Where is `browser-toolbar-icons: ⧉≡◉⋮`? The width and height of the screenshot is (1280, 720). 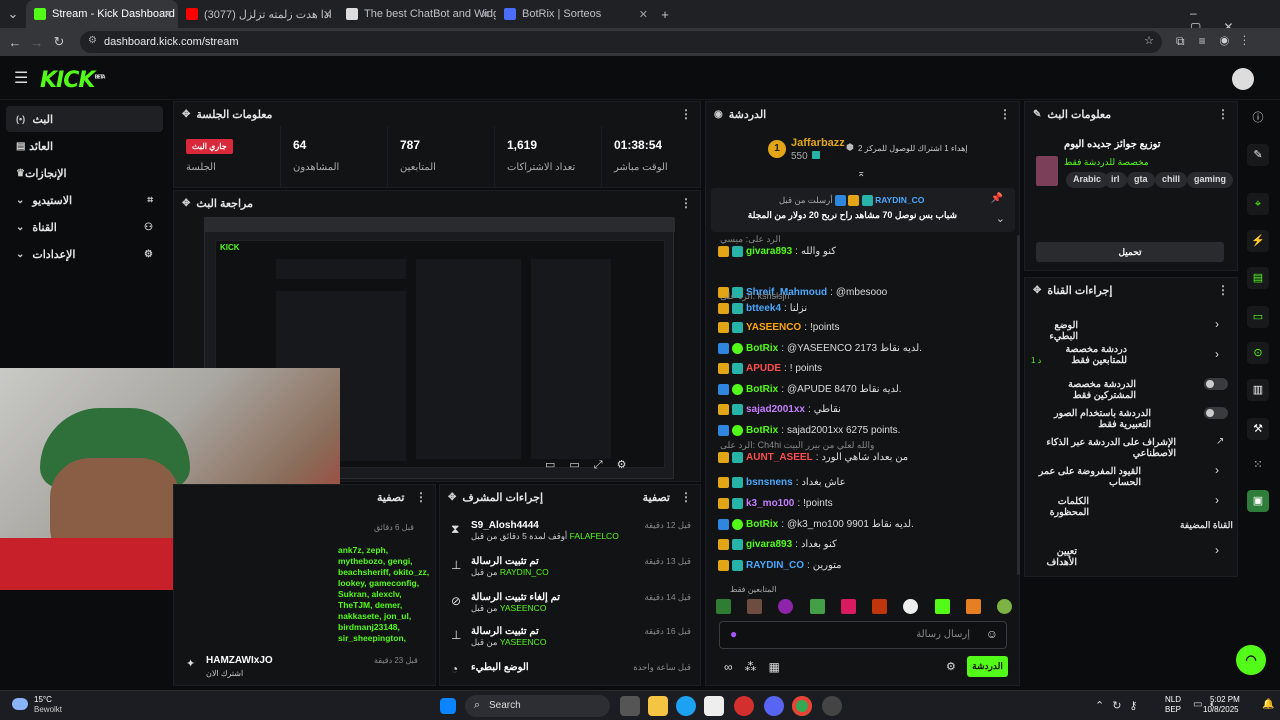
browser-toolbar-icons: ⧉≡◉⋮ is located at coordinates (1218, 41).